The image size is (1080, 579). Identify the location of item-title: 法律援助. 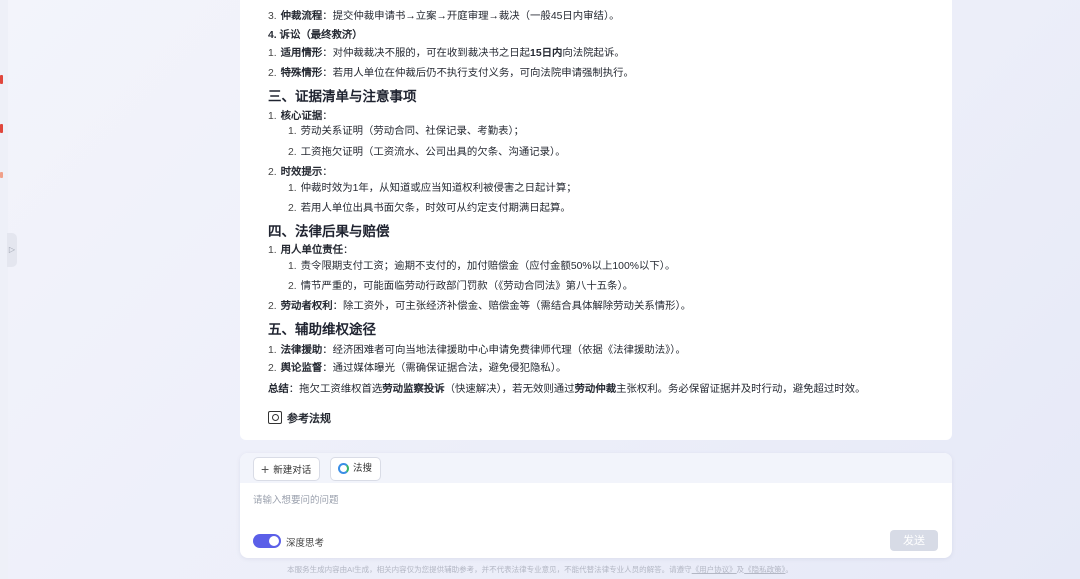
(301, 350).